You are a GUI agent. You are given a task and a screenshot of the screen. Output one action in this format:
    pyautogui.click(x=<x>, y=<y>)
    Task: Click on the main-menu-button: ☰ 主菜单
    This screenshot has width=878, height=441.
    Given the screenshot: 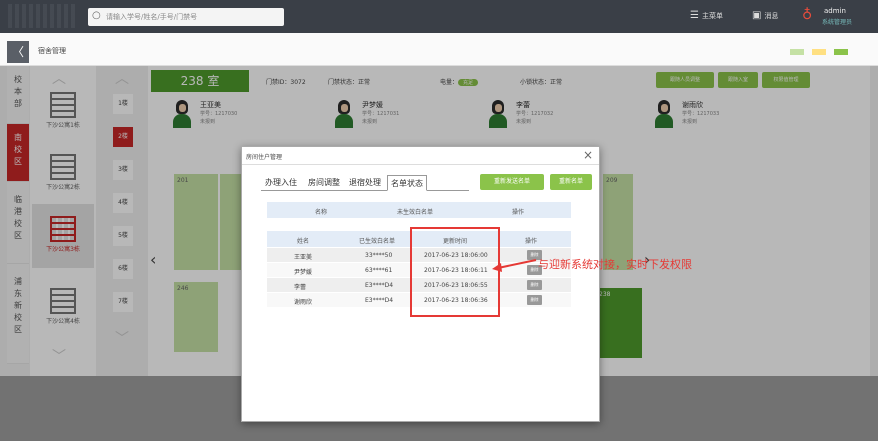 What is the action you would take?
    pyautogui.click(x=706, y=15)
    